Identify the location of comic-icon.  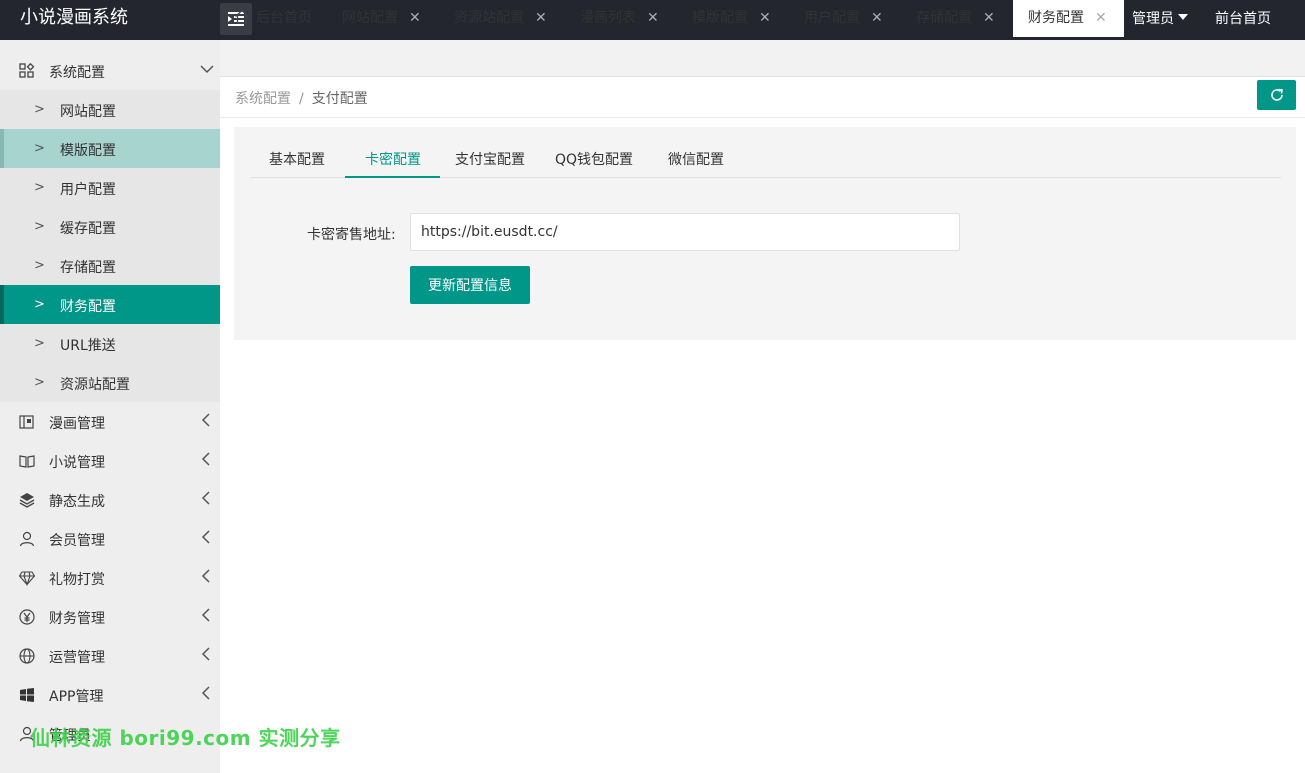
(27, 422).